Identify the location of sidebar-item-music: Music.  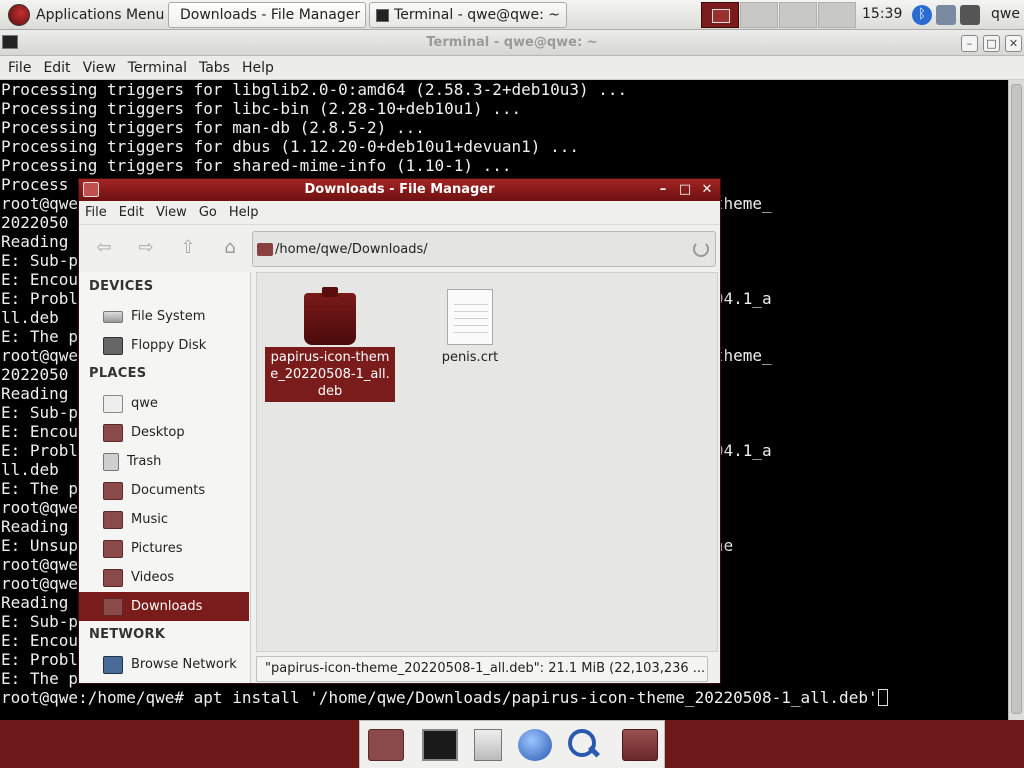
(164, 519).